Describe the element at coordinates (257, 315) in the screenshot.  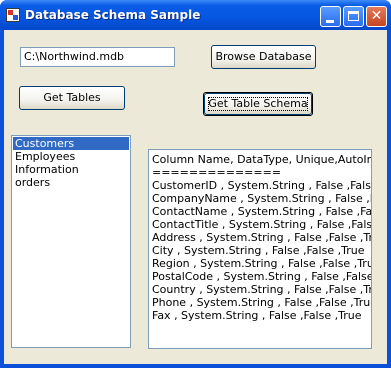
I see `schema-row: Fax , System.String , False ,False ,True` at that location.